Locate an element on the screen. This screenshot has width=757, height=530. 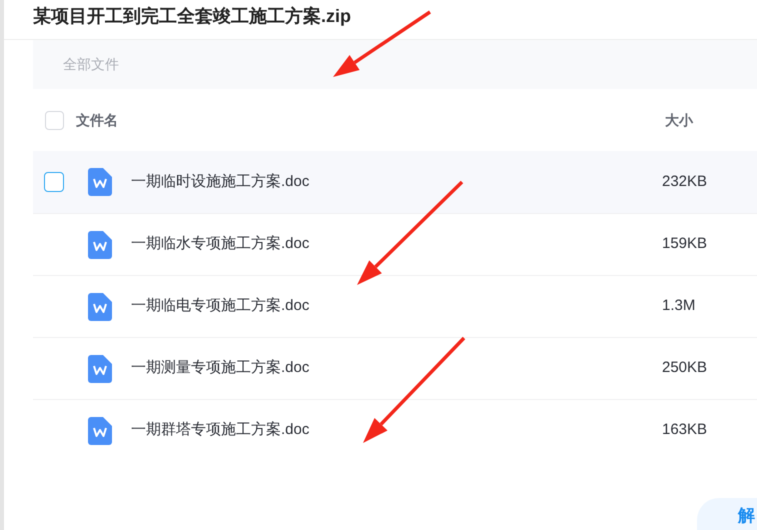
file-size: 159KB is located at coordinates (685, 244).